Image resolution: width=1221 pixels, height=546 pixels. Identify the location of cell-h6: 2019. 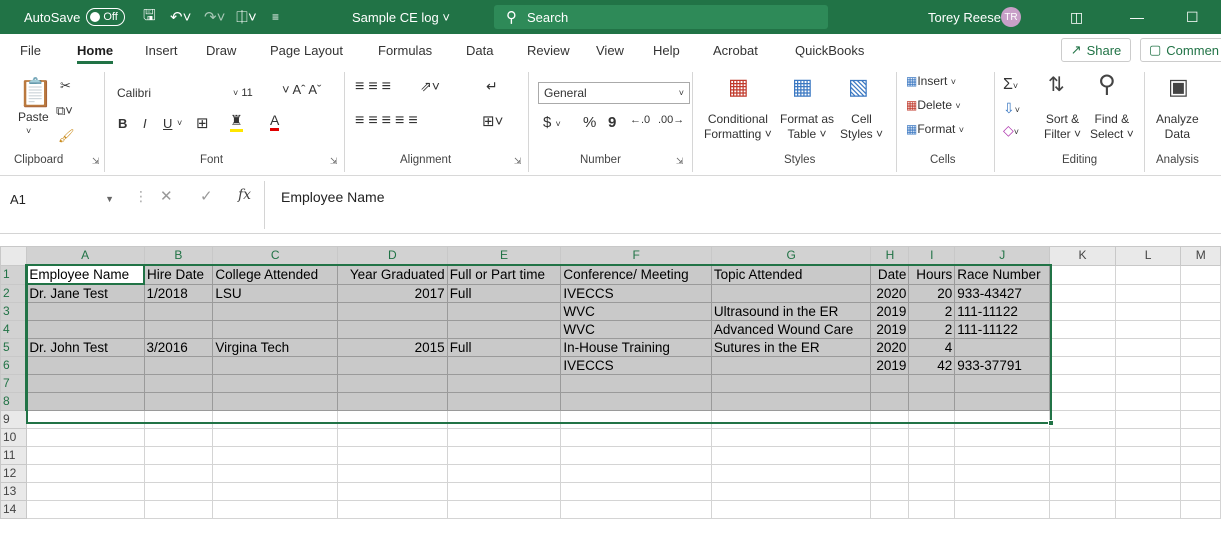
(890, 365).